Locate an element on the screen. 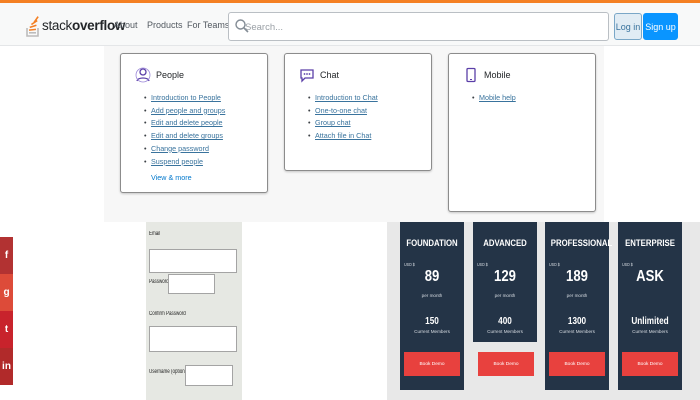 The height and width of the screenshot is (400, 700). link-one-to-one-chat: One-to-one chat is located at coordinates (343, 111).